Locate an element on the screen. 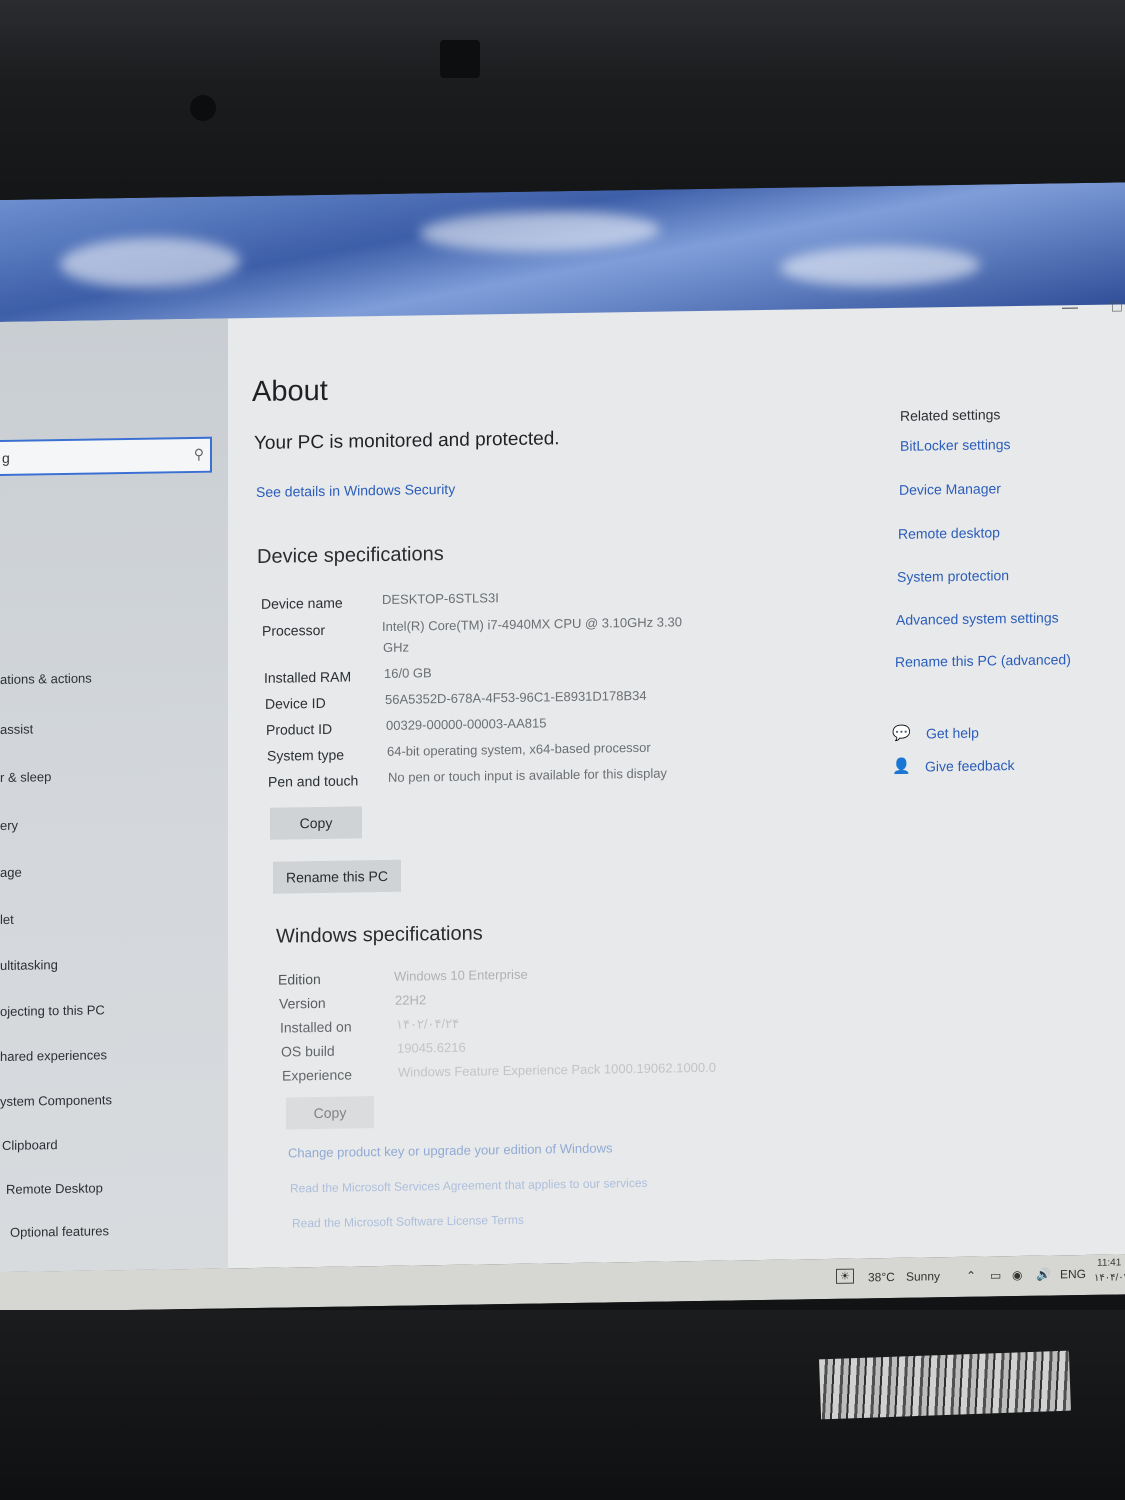  processor-label: Processor is located at coordinates (294, 630).